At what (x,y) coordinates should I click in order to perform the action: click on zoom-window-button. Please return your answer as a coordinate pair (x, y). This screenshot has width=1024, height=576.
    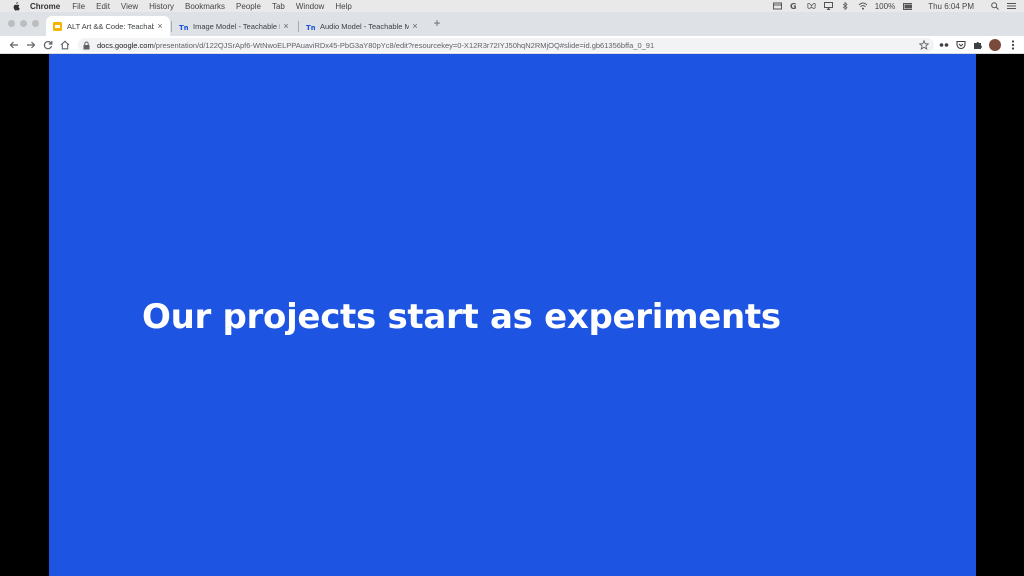
    Looking at the image, I should click on (35, 23).